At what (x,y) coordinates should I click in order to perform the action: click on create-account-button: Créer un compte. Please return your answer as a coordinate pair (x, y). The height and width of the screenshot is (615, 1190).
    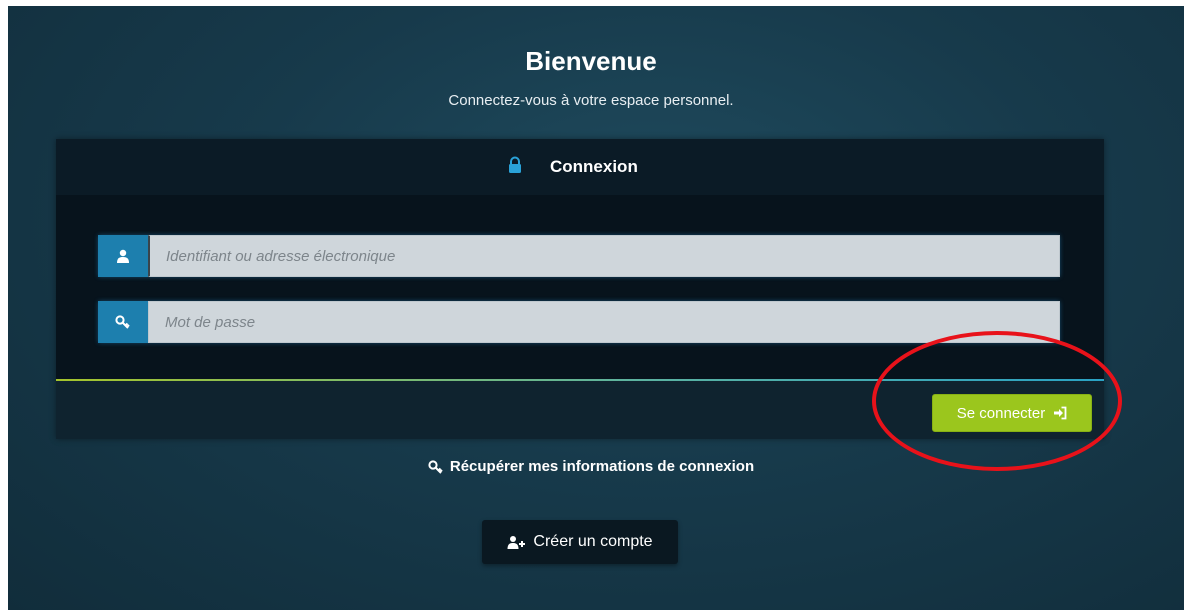
    Looking at the image, I should click on (580, 542).